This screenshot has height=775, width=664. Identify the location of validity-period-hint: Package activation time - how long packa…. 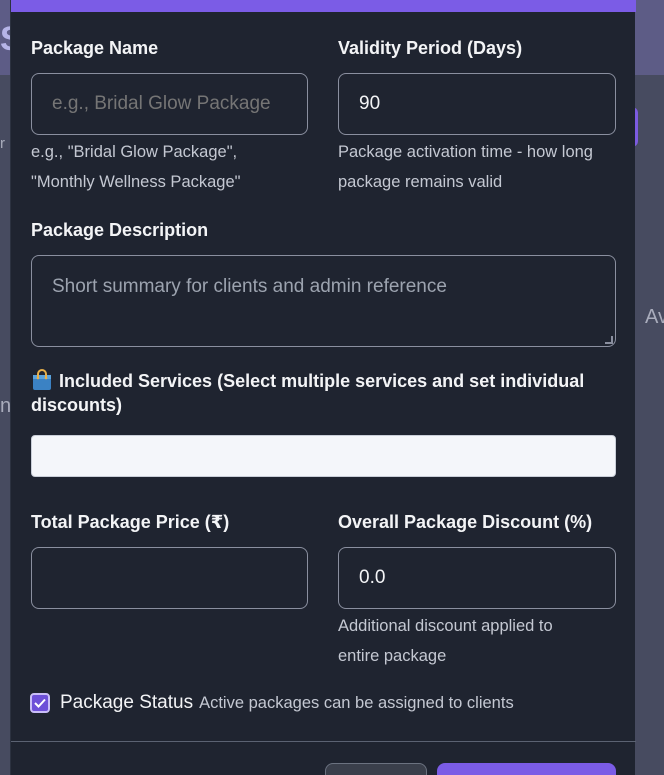
(465, 167).